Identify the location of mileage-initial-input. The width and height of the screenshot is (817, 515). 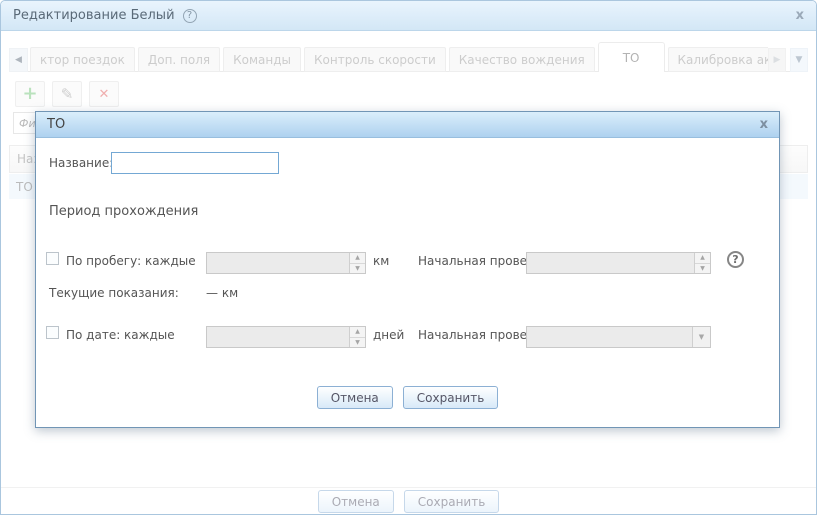
(610, 263).